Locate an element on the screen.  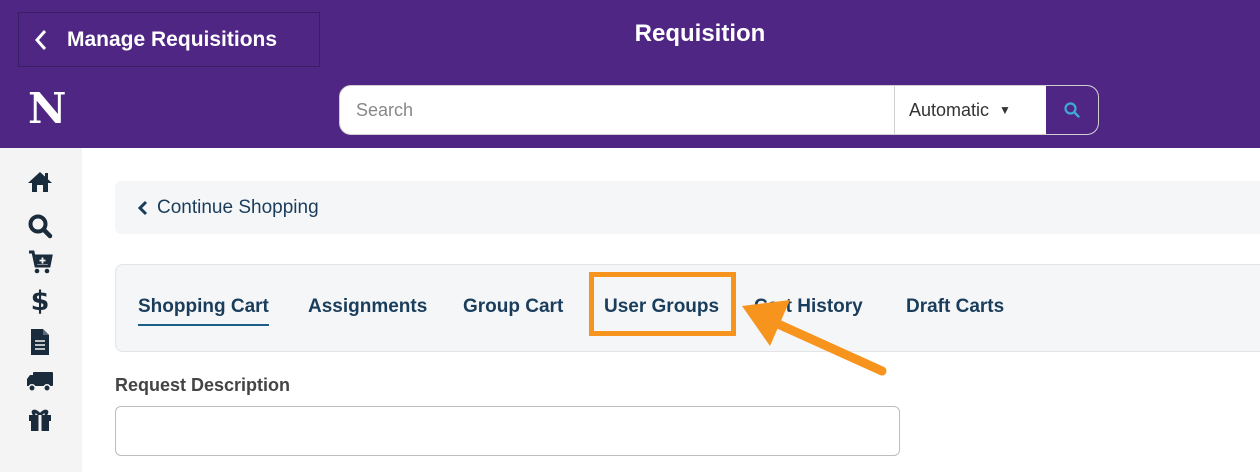
tab-user-groups: User Groups is located at coordinates (661, 307).